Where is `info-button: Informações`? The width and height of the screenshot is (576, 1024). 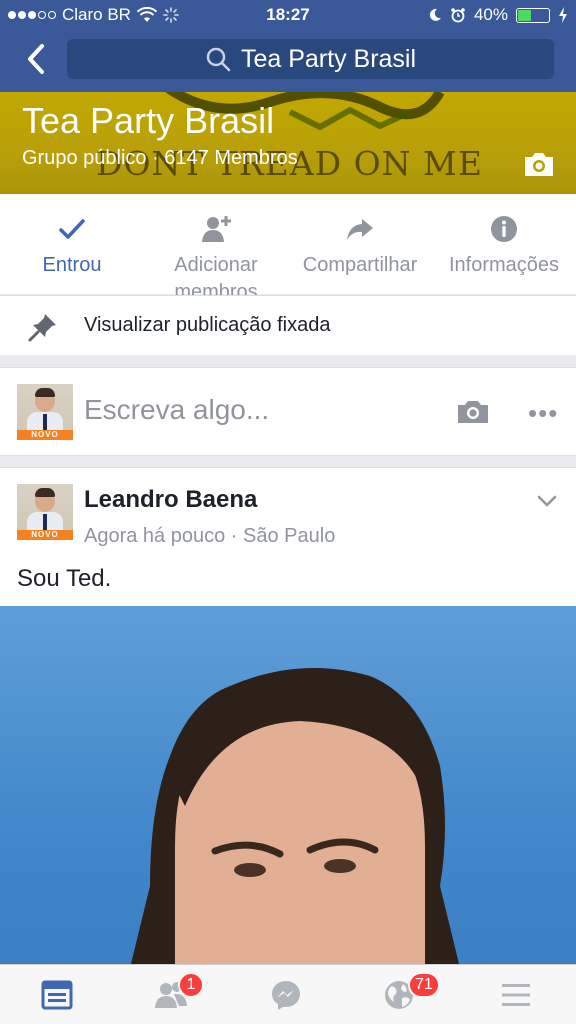
info-button: Informações is located at coordinates (504, 244).